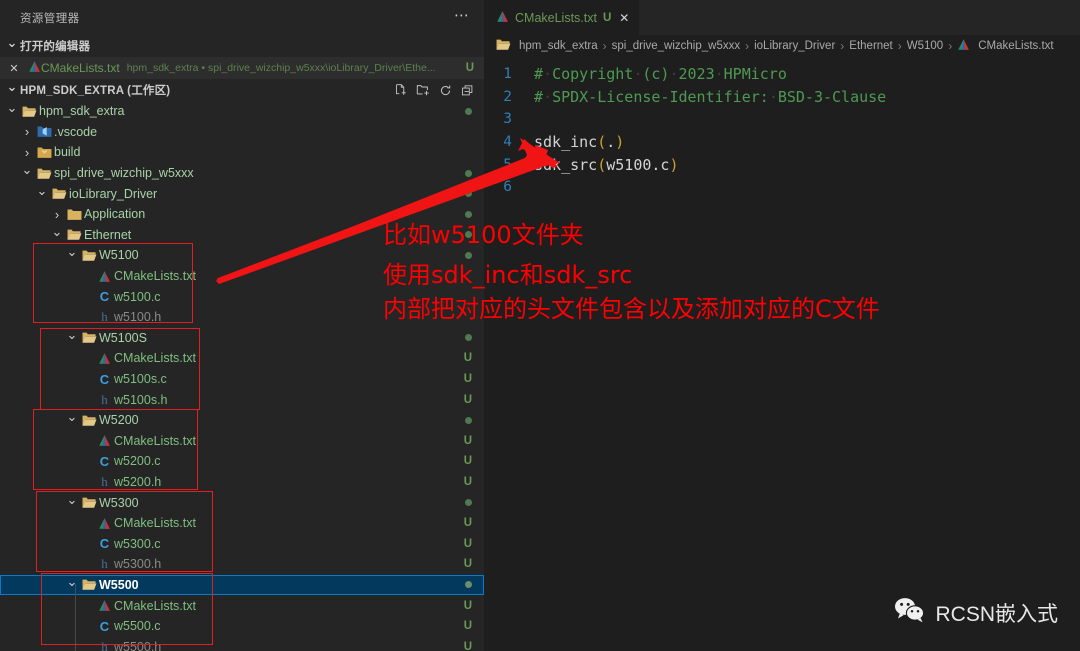 The image size is (1080, 651). I want to click on section-workspace: HPM_SDK_EXTRA (工作区), so click(242, 90).